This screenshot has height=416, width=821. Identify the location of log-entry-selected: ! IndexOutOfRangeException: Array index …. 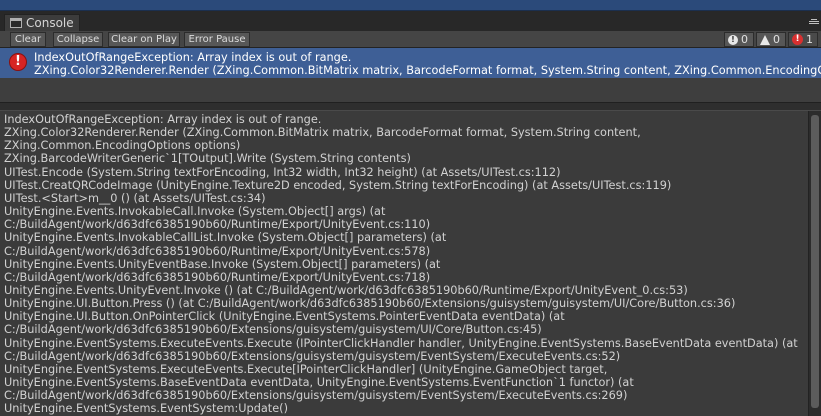
(410, 63).